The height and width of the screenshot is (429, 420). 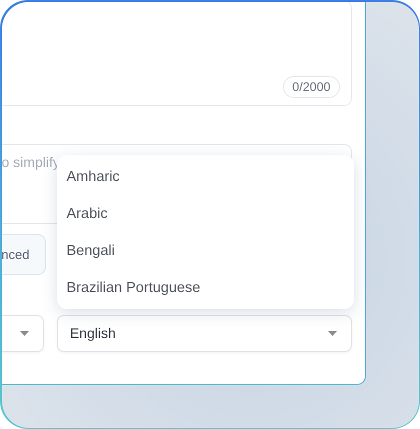 What do you see at coordinates (205, 177) in the screenshot?
I see `language-option: Amharic` at bounding box center [205, 177].